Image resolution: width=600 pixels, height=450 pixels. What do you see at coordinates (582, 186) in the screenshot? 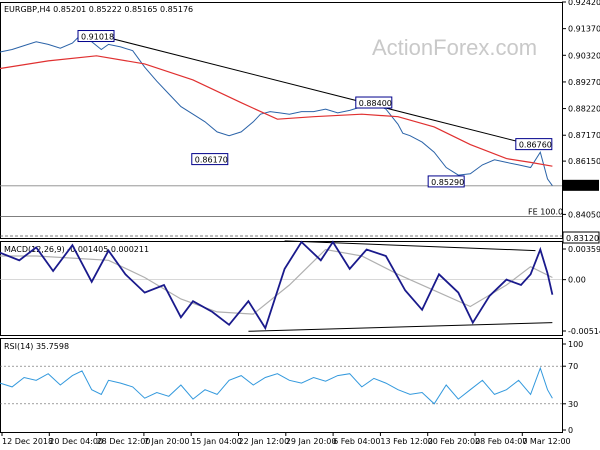
I see `price-tick-label: 0.85176` at bounding box center [582, 186].